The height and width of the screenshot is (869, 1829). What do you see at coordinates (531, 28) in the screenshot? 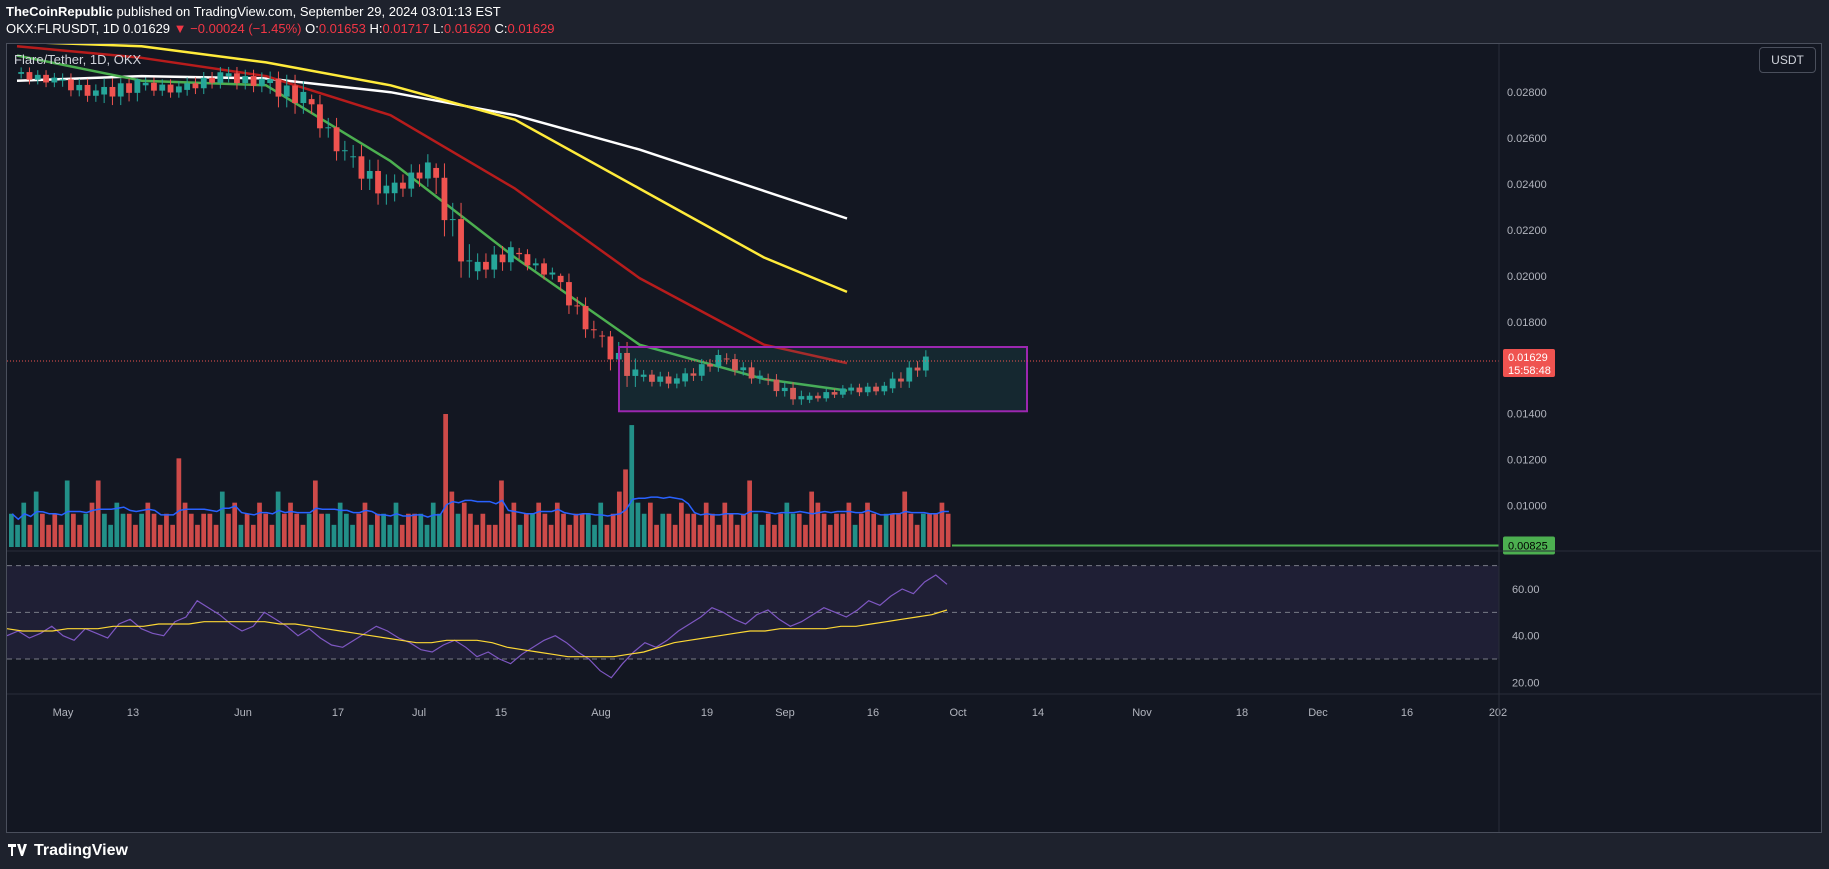
I see `close-value: 0.01629` at bounding box center [531, 28].